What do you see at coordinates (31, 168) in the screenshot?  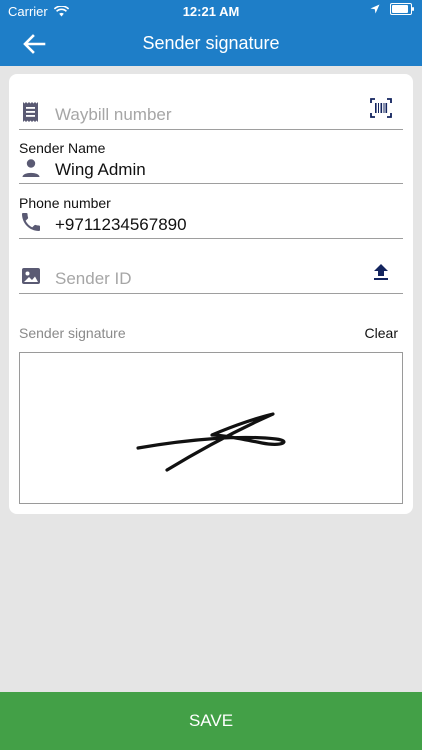 I see `person-icon` at bounding box center [31, 168].